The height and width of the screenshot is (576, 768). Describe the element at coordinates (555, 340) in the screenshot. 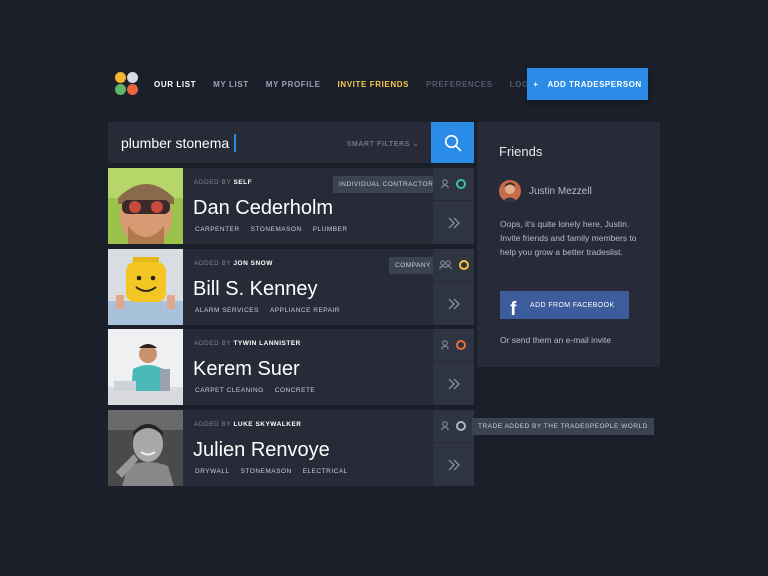

I see `email-invite-link: Or send them an e-mail invite` at that location.